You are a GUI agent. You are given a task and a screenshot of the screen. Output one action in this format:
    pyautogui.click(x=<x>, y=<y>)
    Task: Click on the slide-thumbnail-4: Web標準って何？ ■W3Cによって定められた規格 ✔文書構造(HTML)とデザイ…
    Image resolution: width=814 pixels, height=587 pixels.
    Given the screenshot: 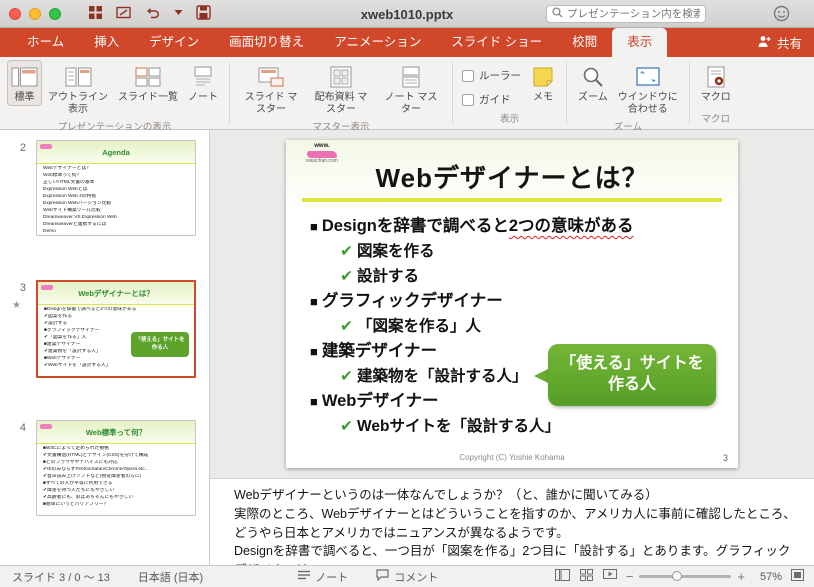 What is the action you would take?
    pyautogui.click(x=116, y=468)
    